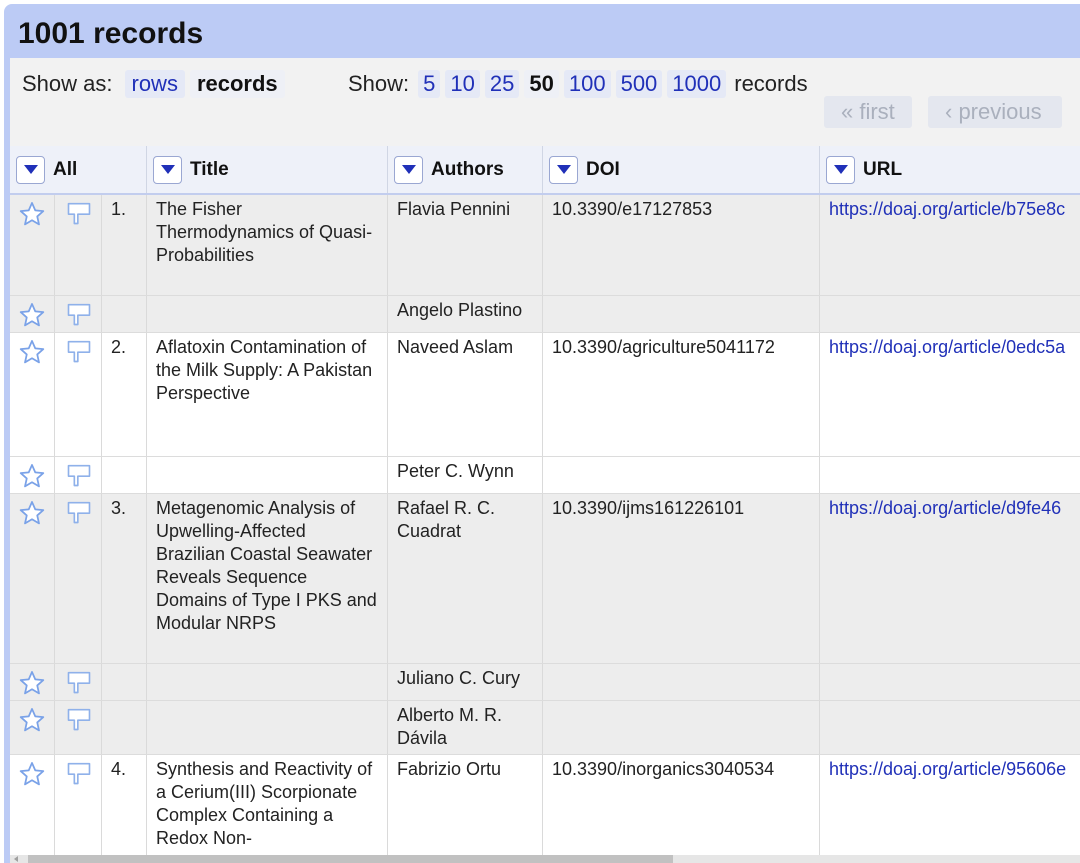  Describe the element at coordinates (465, 245) in the screenshot. I see `record-author: Flavia Pennini` at that location.